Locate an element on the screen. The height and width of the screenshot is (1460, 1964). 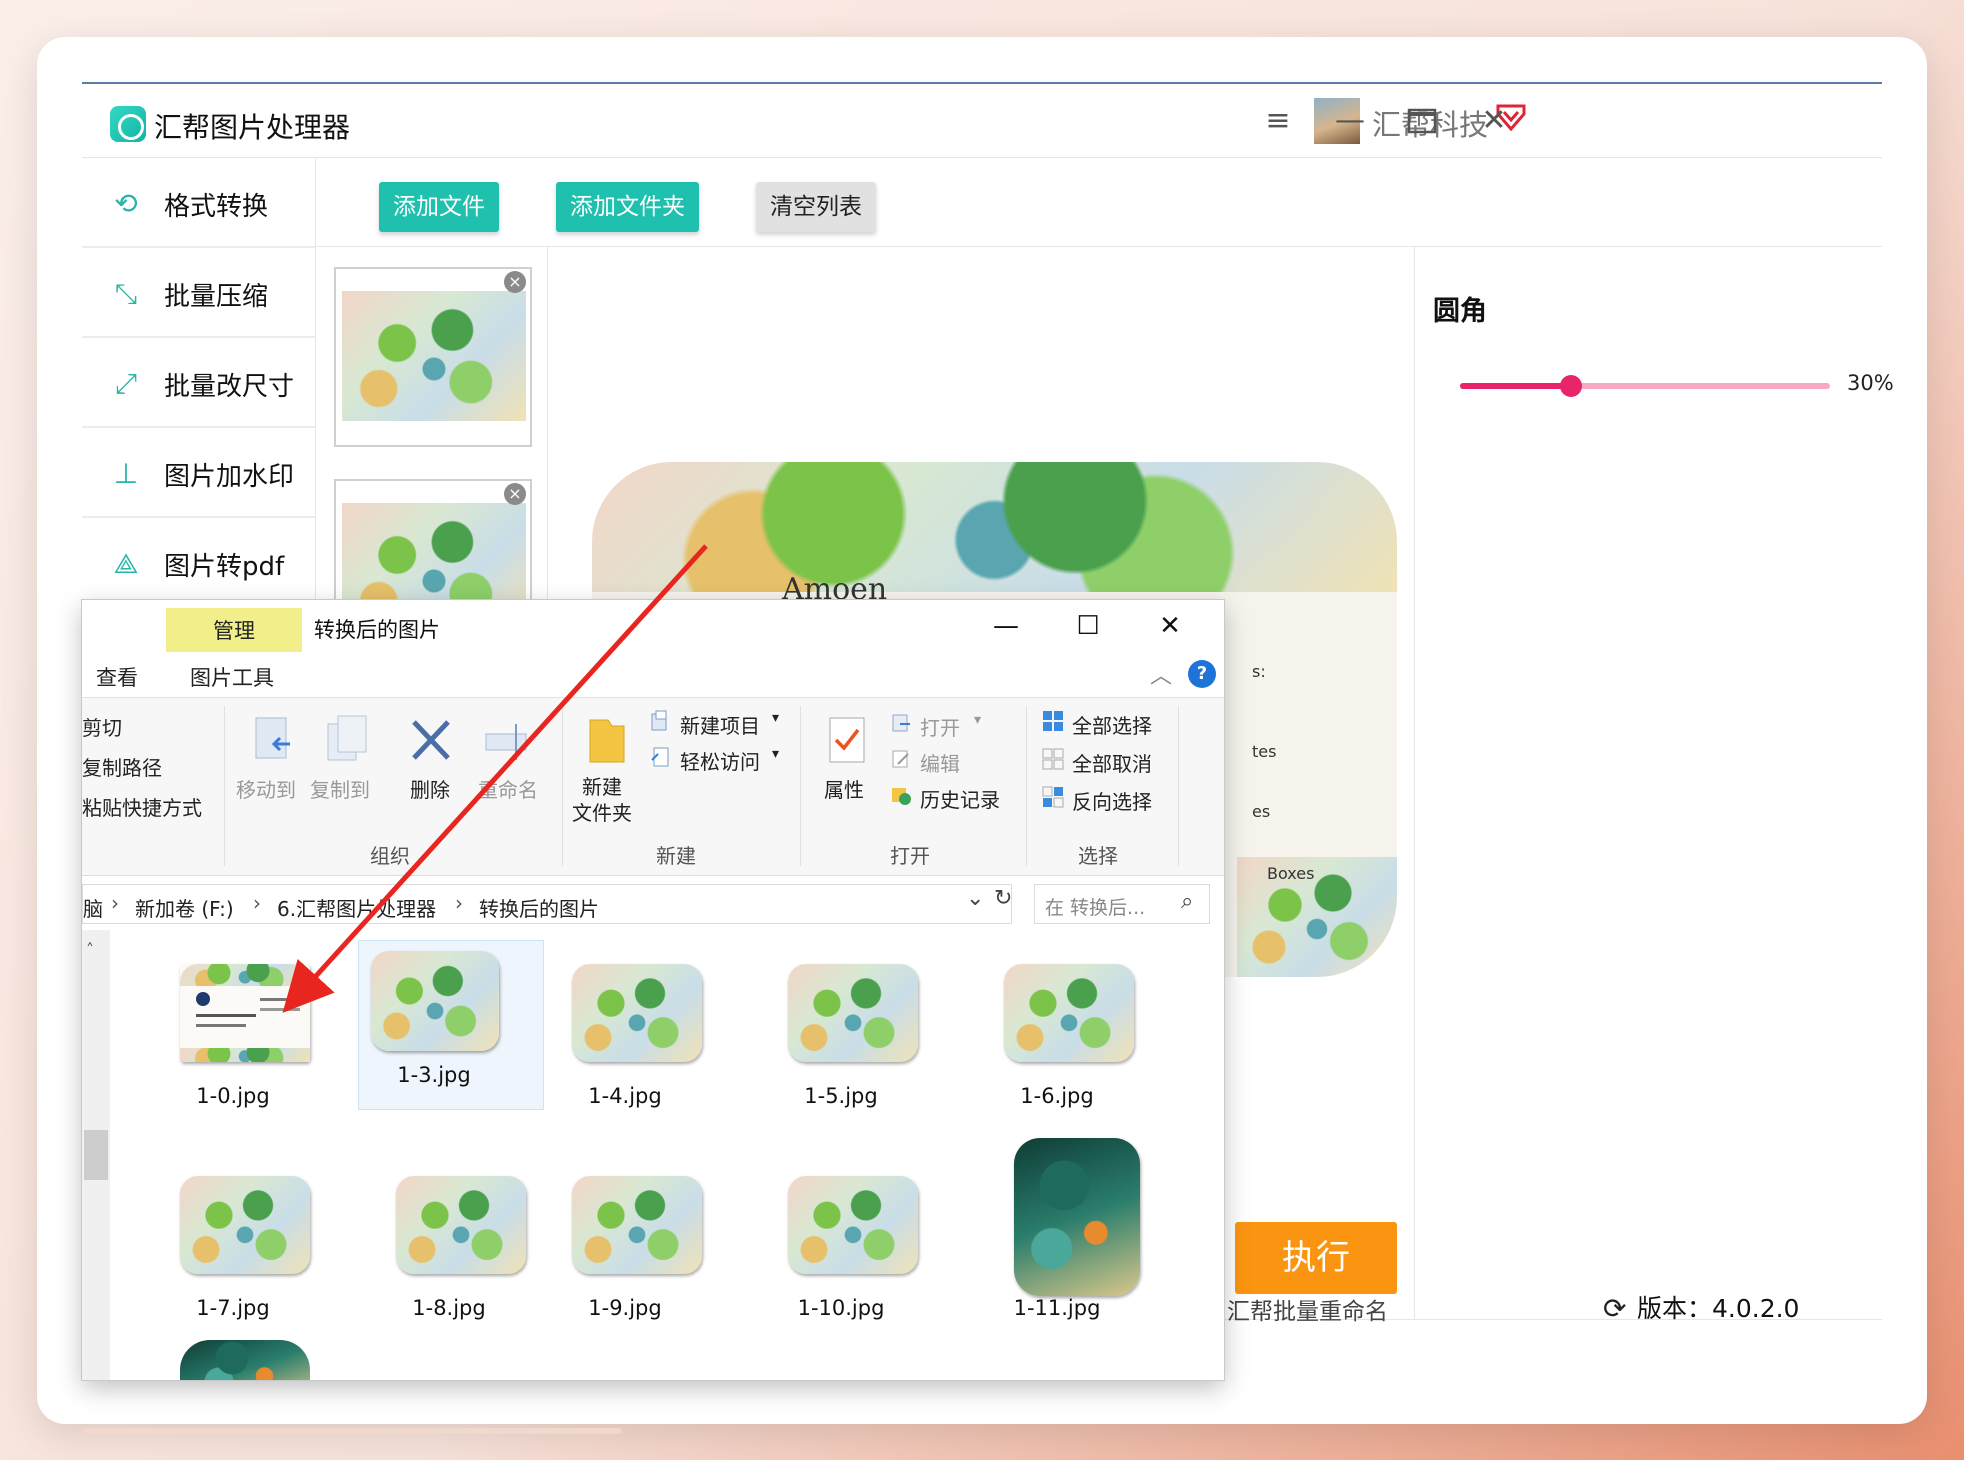
file-item: 1-7.jpg is located at coordinates (233, 1252).